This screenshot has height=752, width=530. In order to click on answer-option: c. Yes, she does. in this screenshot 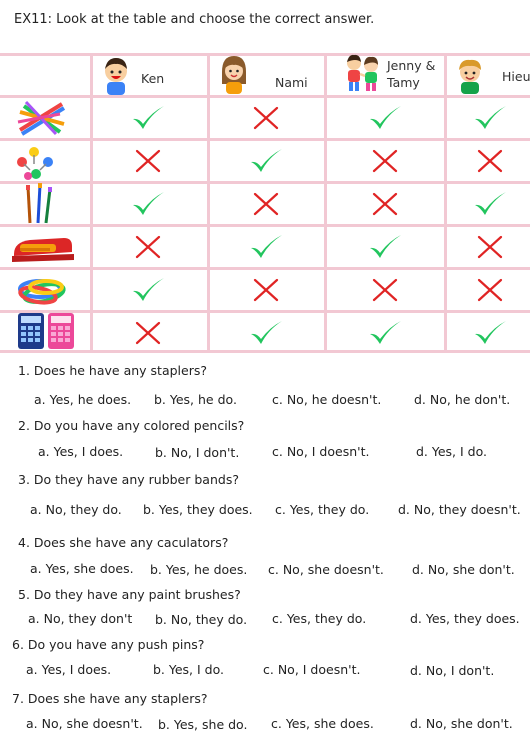, I will do `click(322, 723)`.